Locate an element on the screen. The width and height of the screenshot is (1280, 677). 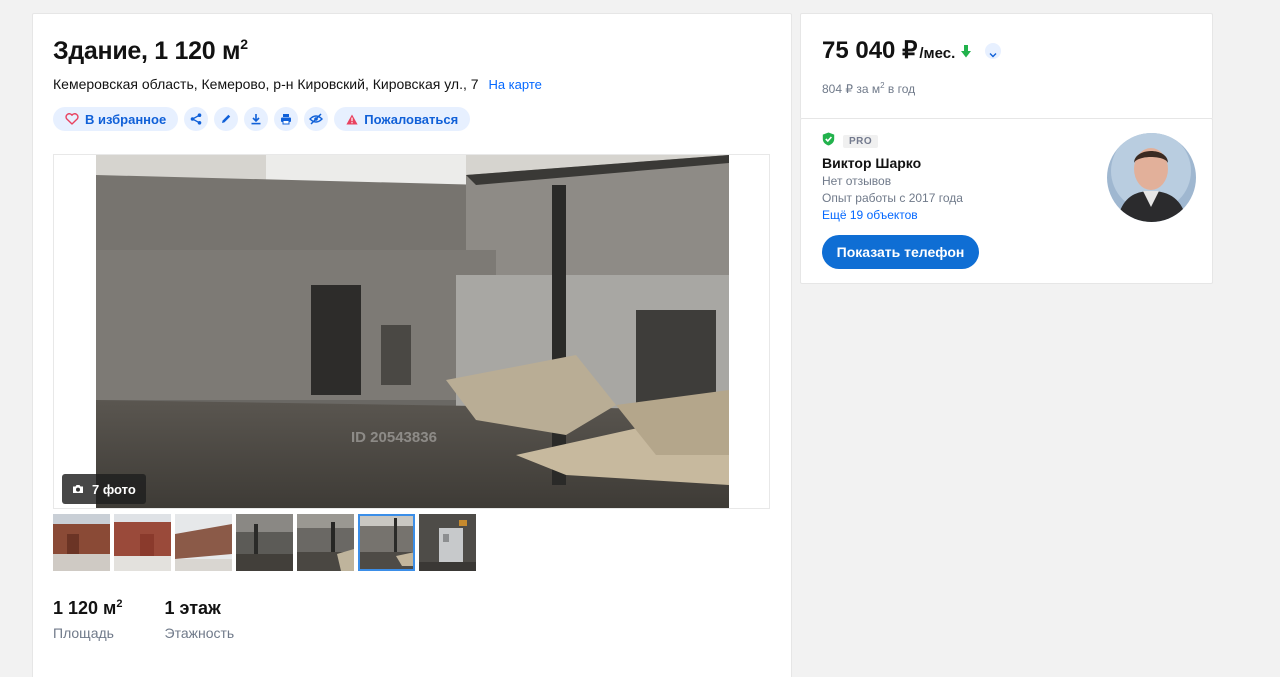
price-unit: /мес. is located at coordinates (937, 53).